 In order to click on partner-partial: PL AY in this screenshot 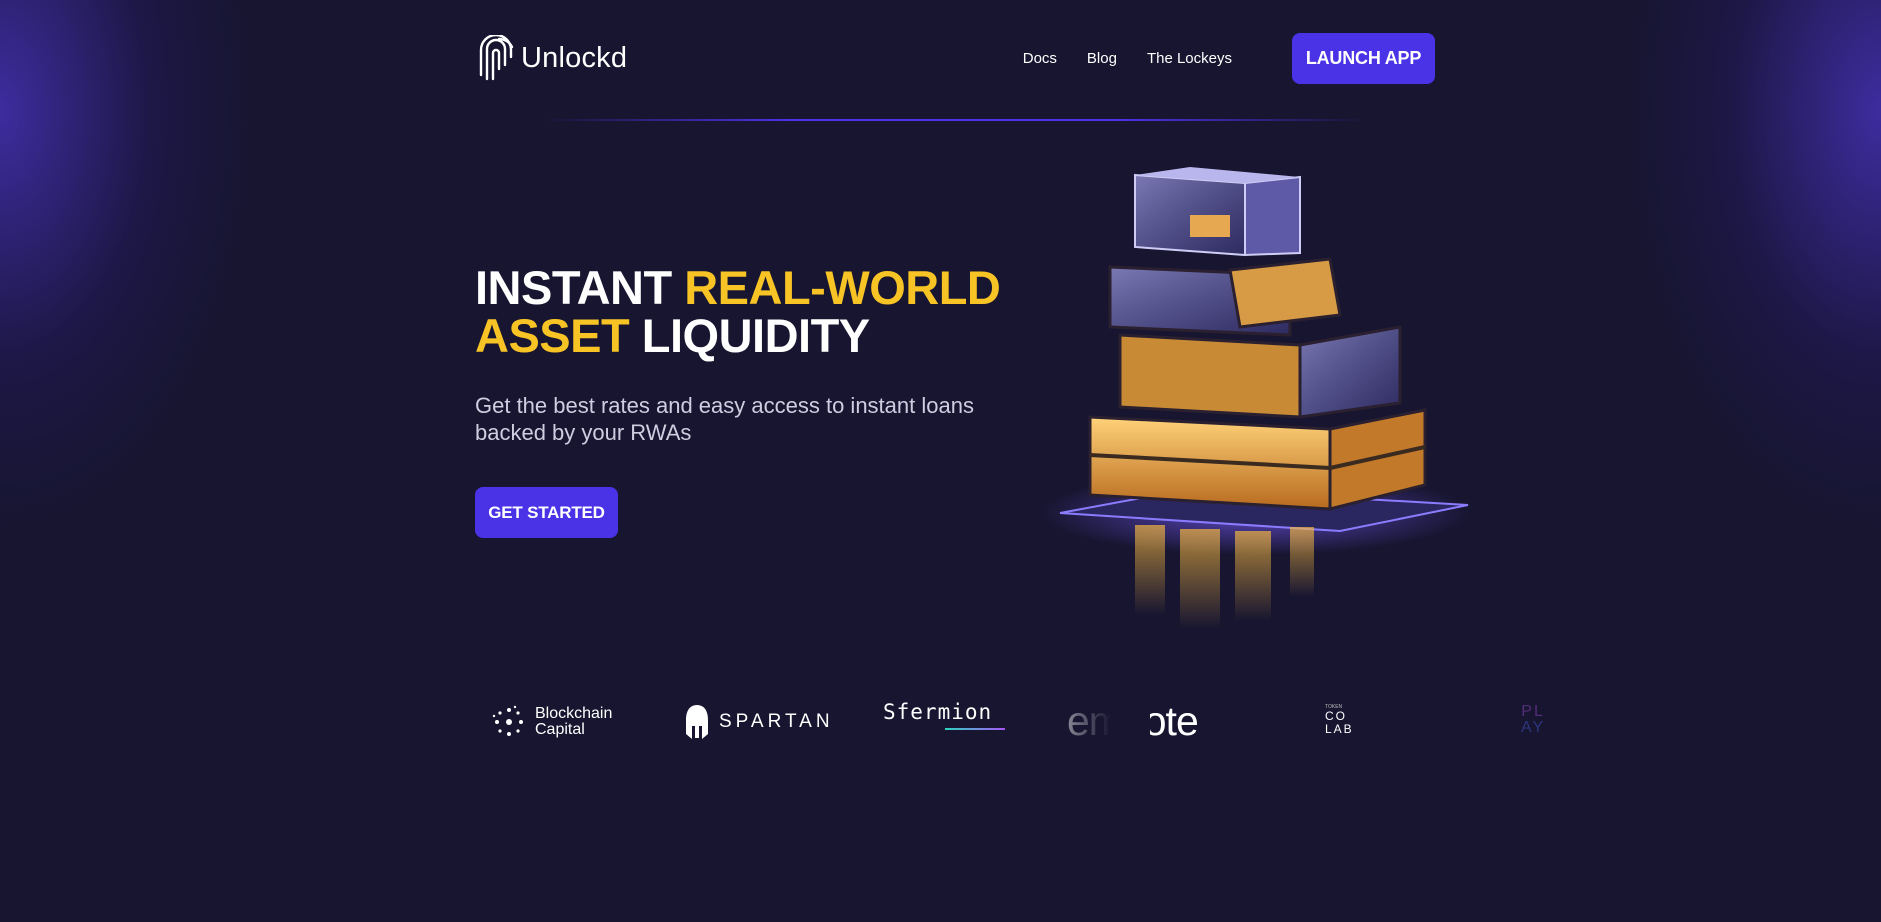, I will do `click(1533, 720)`.